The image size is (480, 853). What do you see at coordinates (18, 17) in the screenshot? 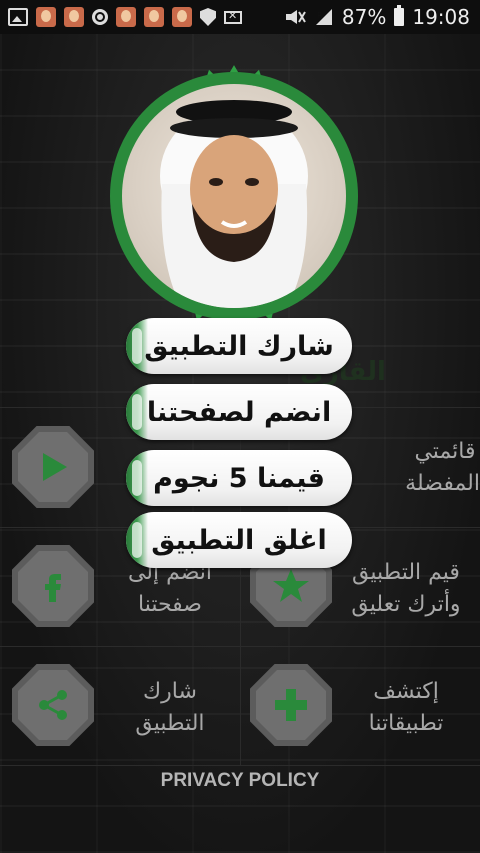
I see `gallery-icon` at bounding box center [18, 17].